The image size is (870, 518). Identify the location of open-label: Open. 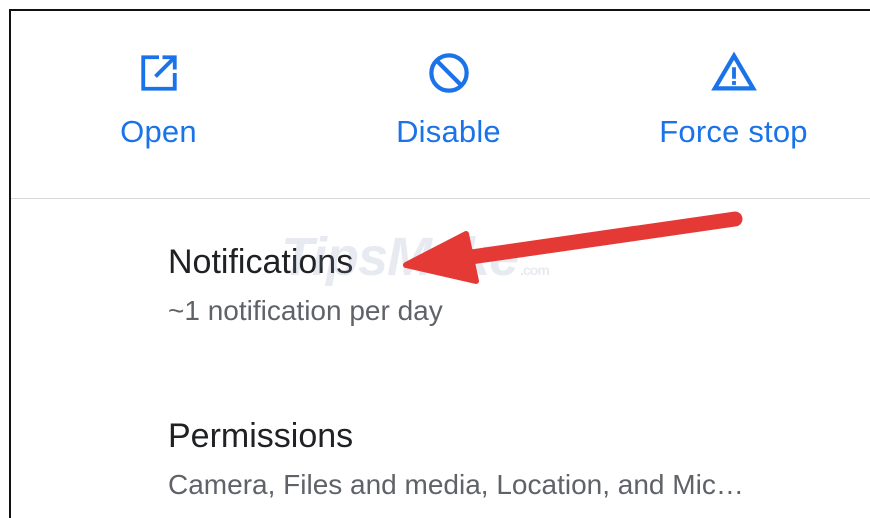
(158, 131).